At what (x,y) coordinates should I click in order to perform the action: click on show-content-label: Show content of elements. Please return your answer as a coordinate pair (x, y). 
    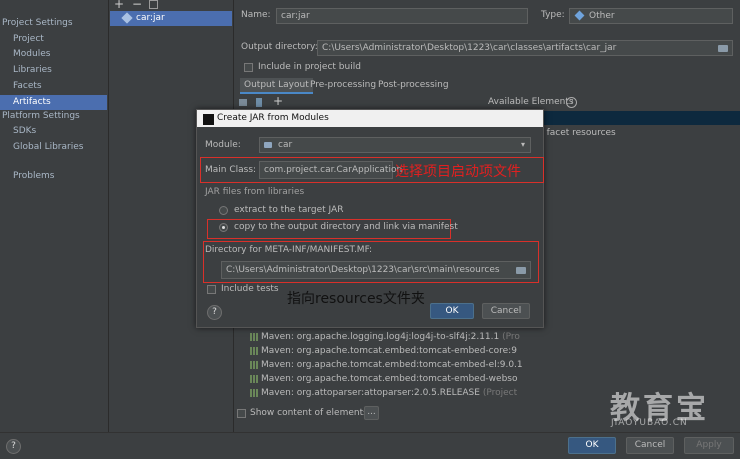
    Looking at the image, I should click on (309, 413).